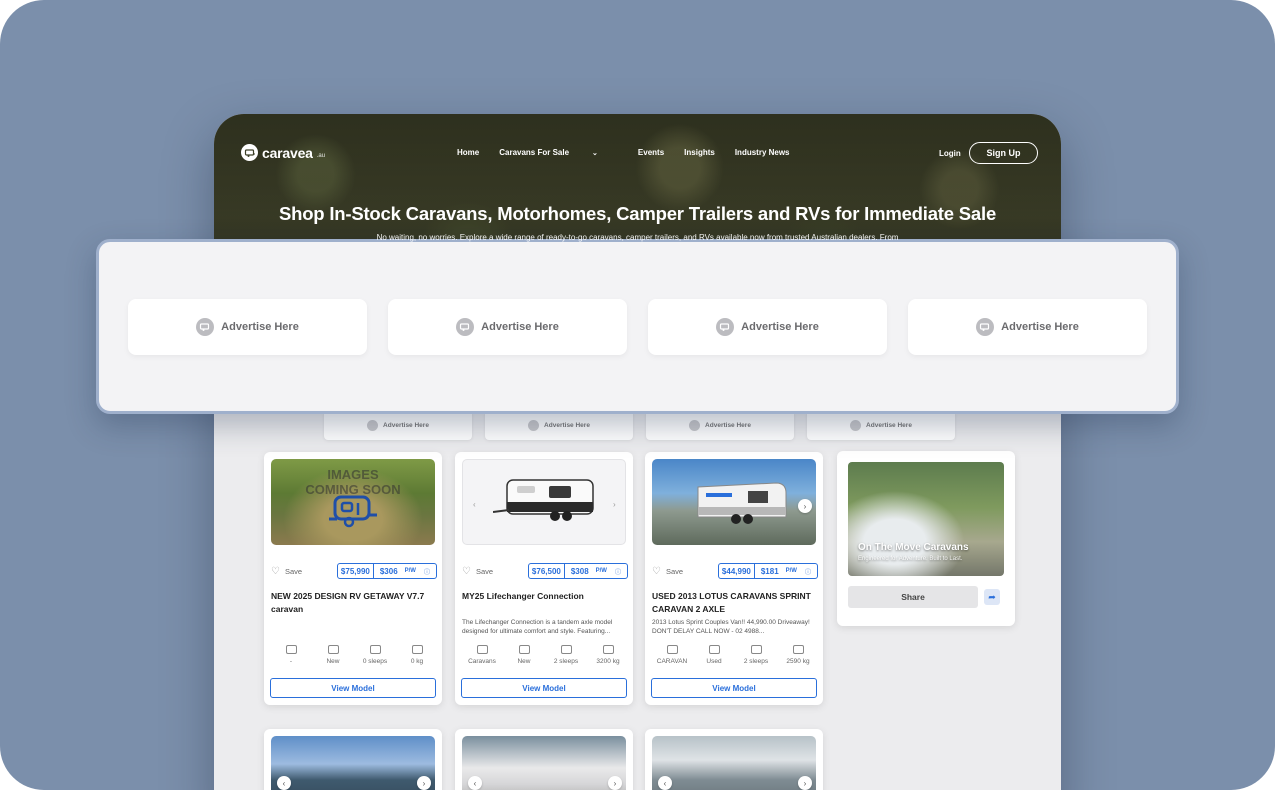 This screenshot has height=790, width=1275. I want to click on bed-icon, so click(566, 649).